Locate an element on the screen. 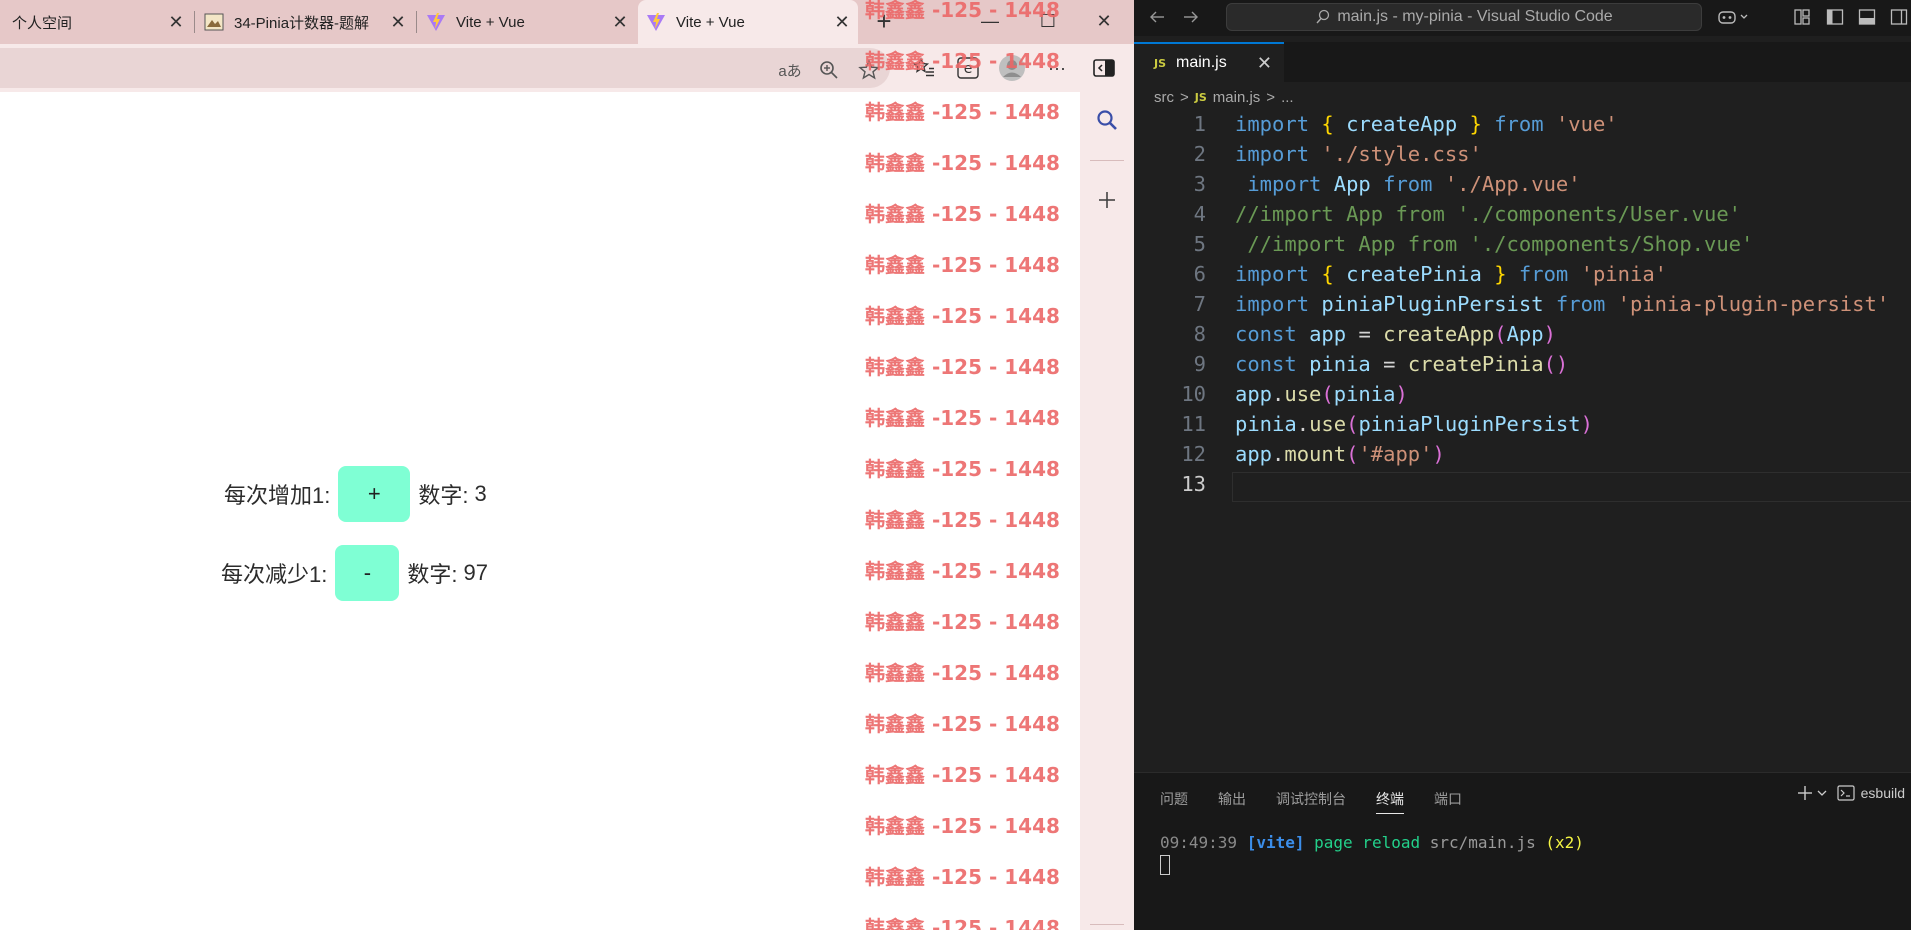  terminal-vite-tag: [vite] is located at coordinates (1275, 842).